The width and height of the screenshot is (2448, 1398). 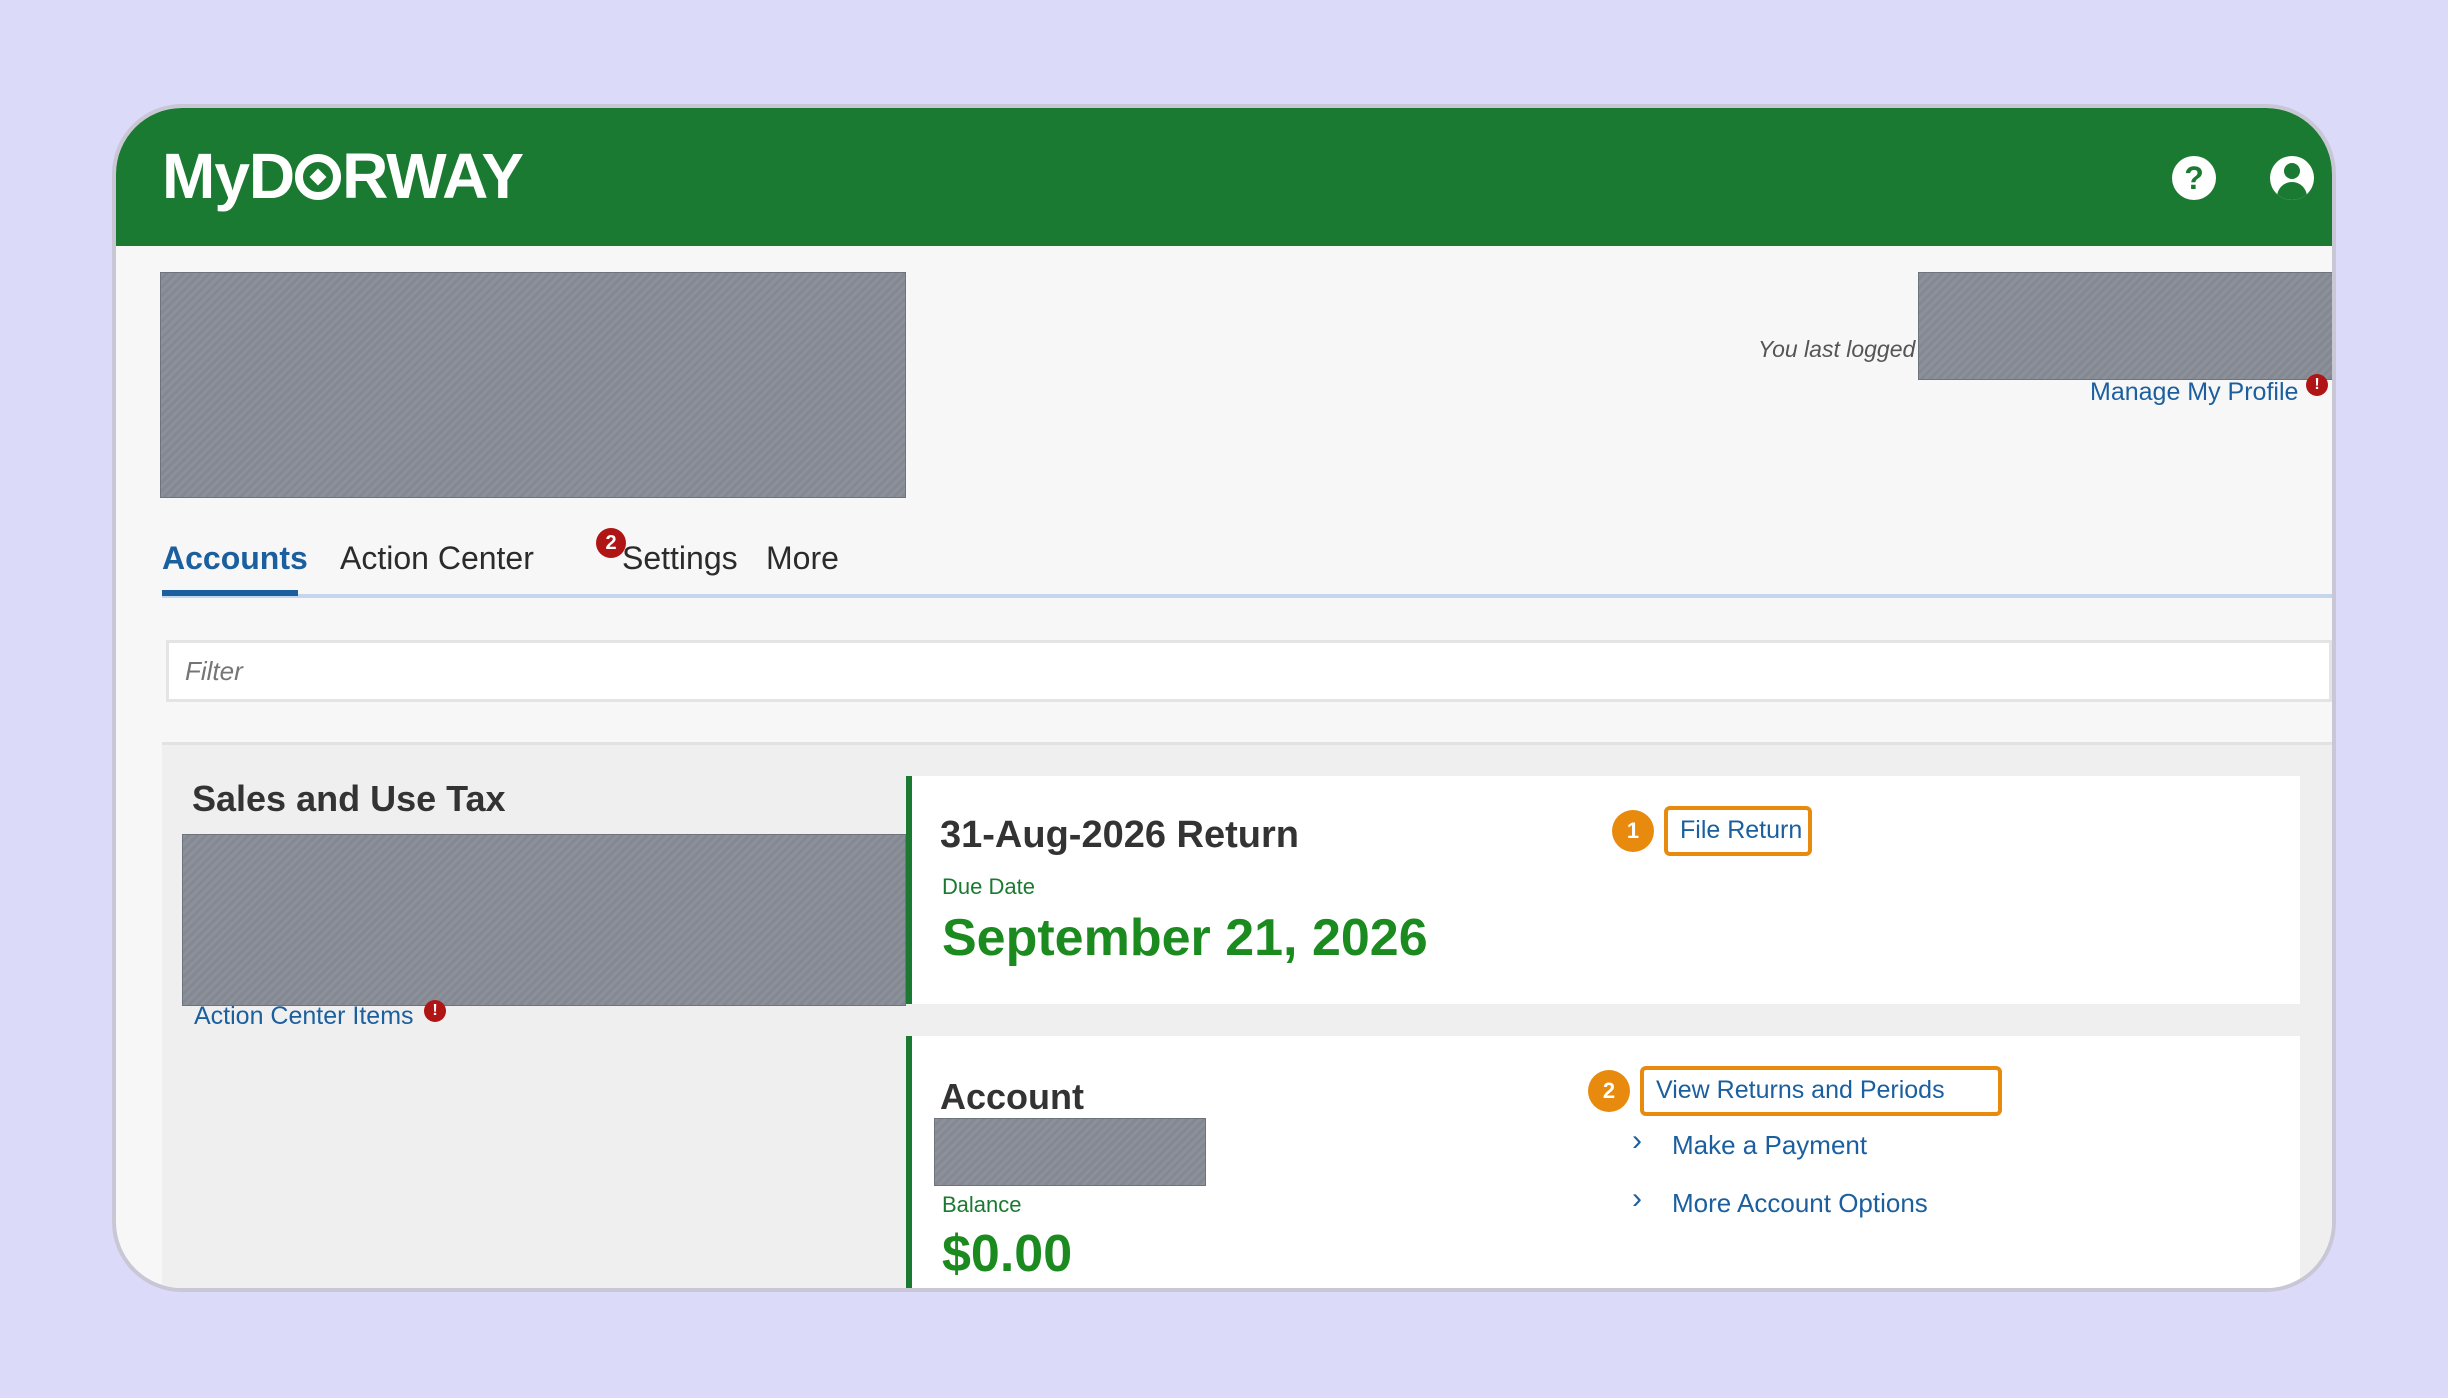 I want to click on more-account-options-link: More Account Options, so click(x=1800, y=1203).